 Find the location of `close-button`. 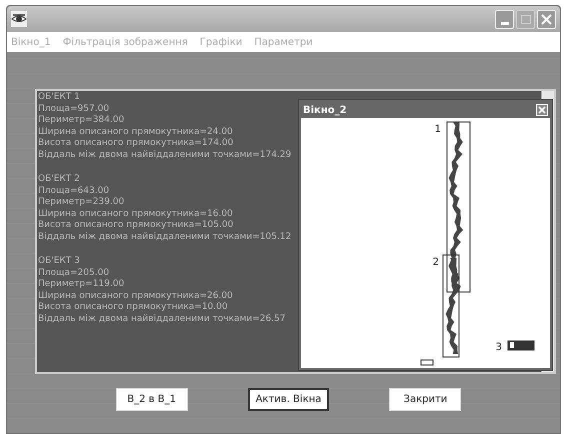

close-button is located at coordinates (546, 19).